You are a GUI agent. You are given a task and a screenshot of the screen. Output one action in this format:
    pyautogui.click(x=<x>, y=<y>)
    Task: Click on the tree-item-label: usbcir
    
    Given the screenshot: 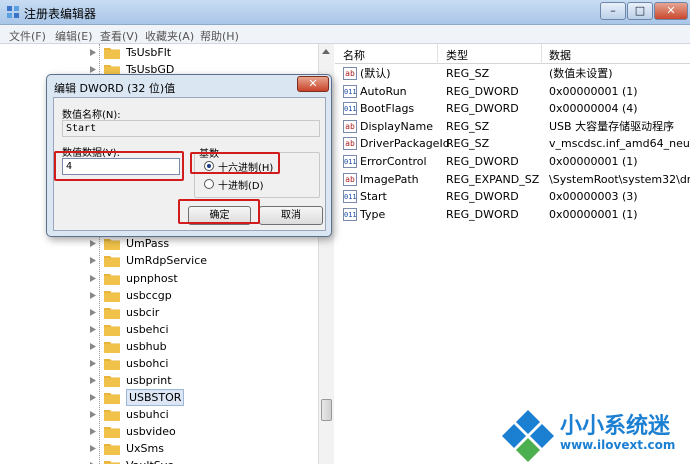 What is the action you would take?
    pyautogui.click(x=142, y=312)
    